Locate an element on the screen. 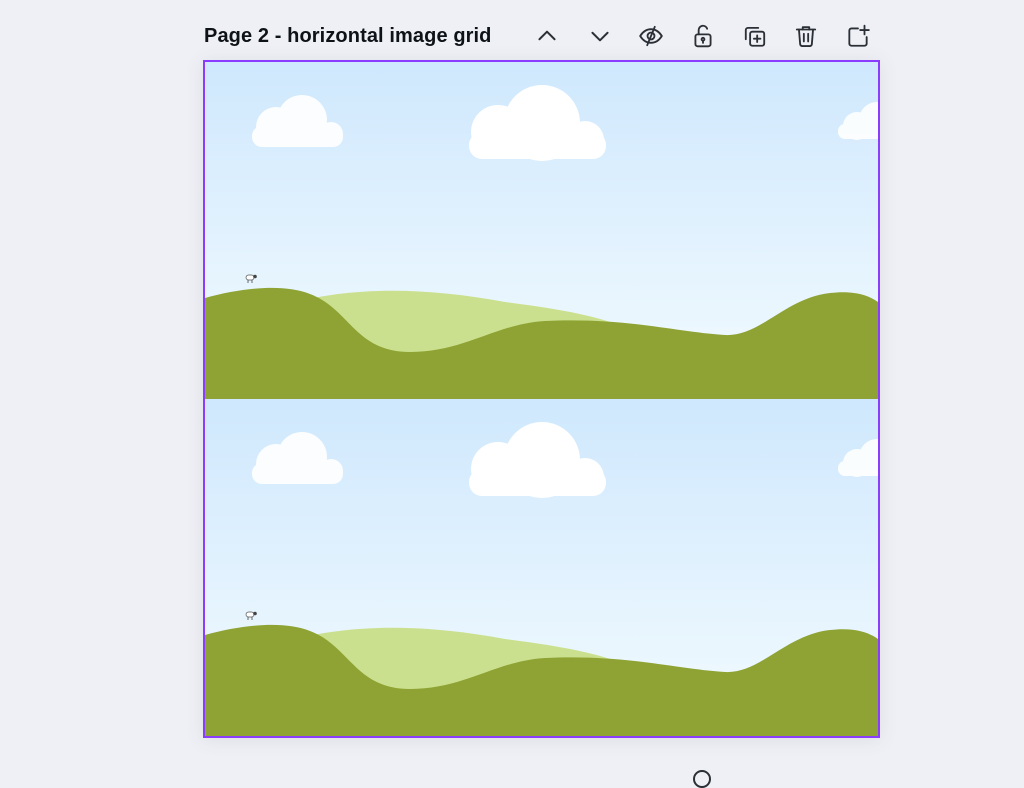  duplicate-icon is located at coordinates (755, 36).